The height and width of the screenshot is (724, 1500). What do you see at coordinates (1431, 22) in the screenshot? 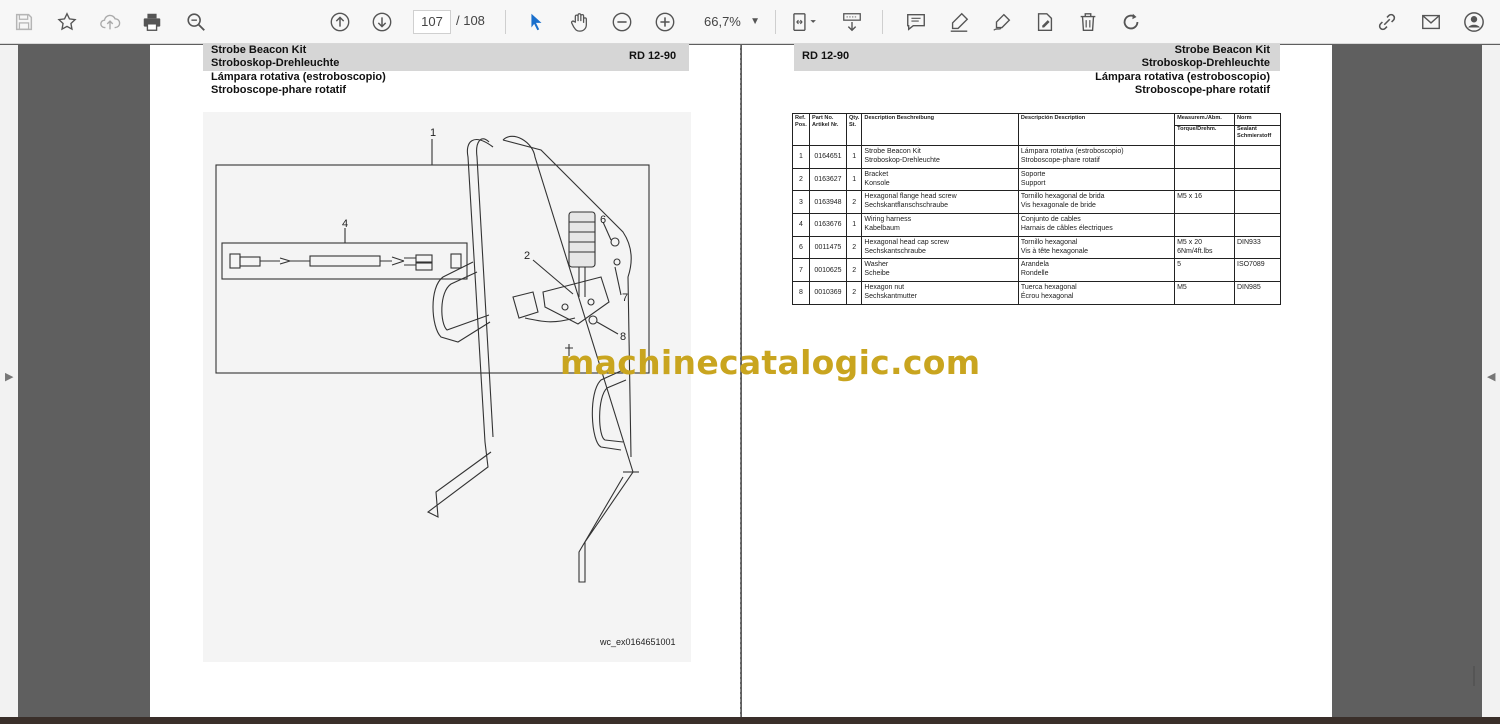
I see `mail-icon` at bounding box center [1431, 22].